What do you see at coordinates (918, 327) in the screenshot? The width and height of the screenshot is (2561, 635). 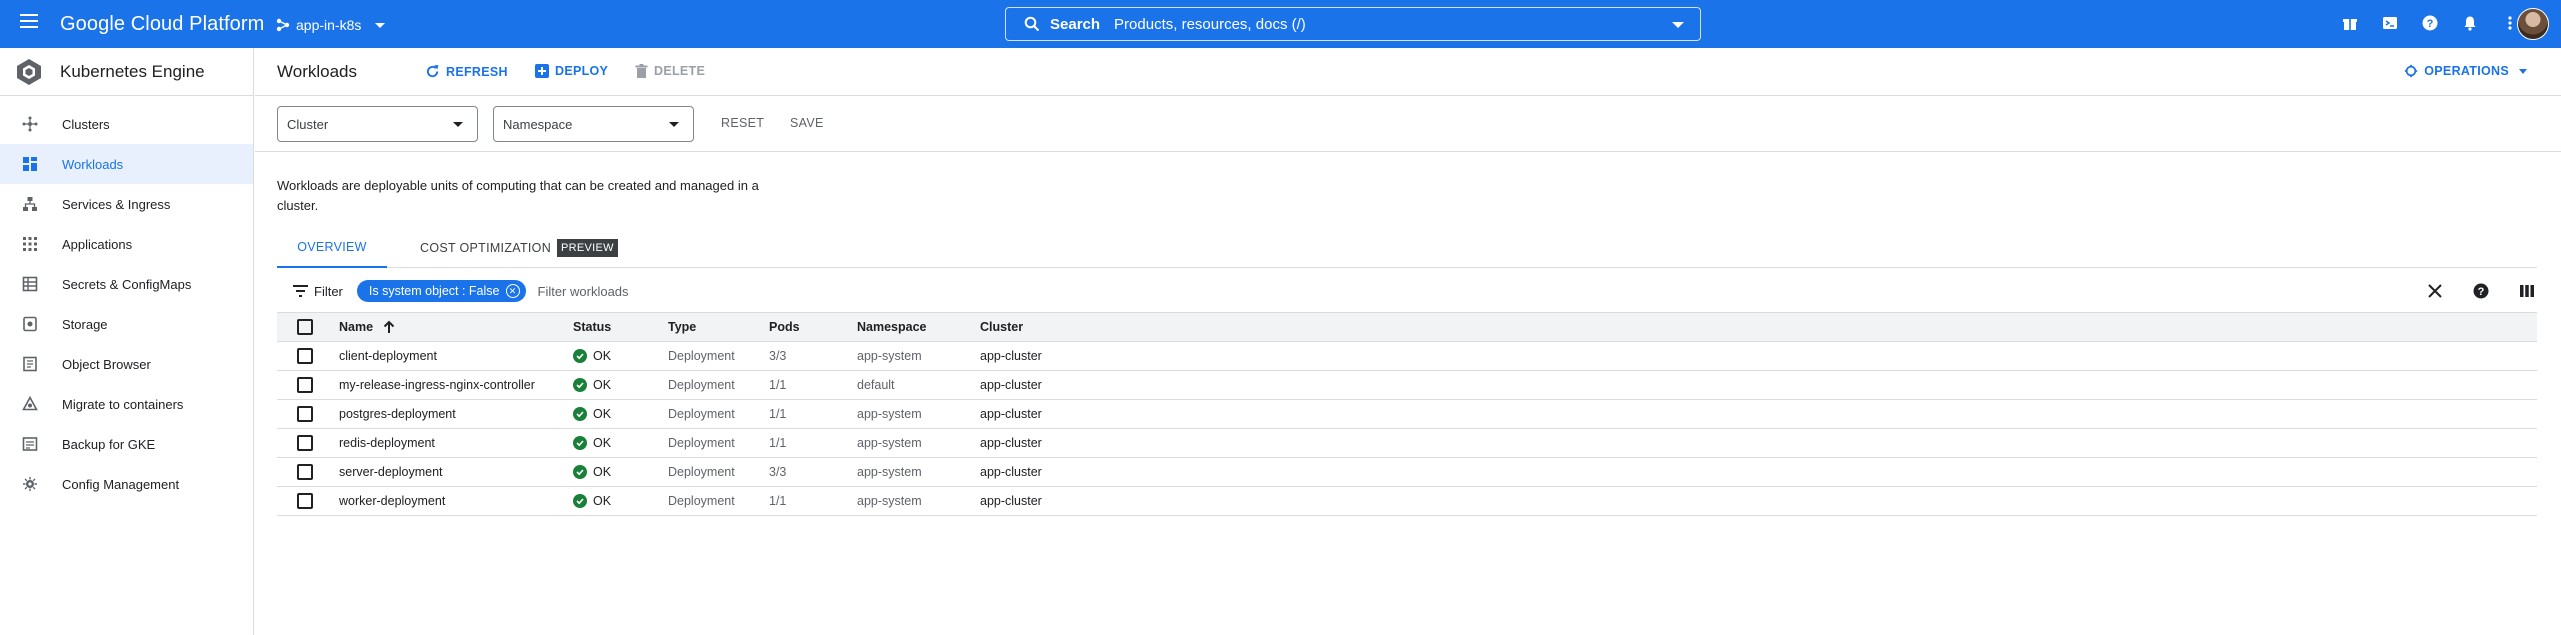 I see `namespace-column-header: Namespace` at bounding box center [918, 327].